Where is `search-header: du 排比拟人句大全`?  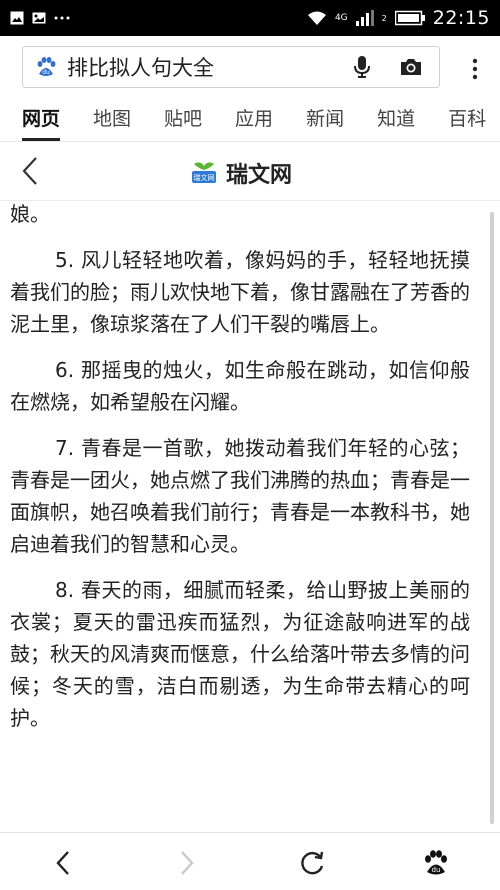 search-header: du 排比拟人句大全 is located at coordinates (250, 66).